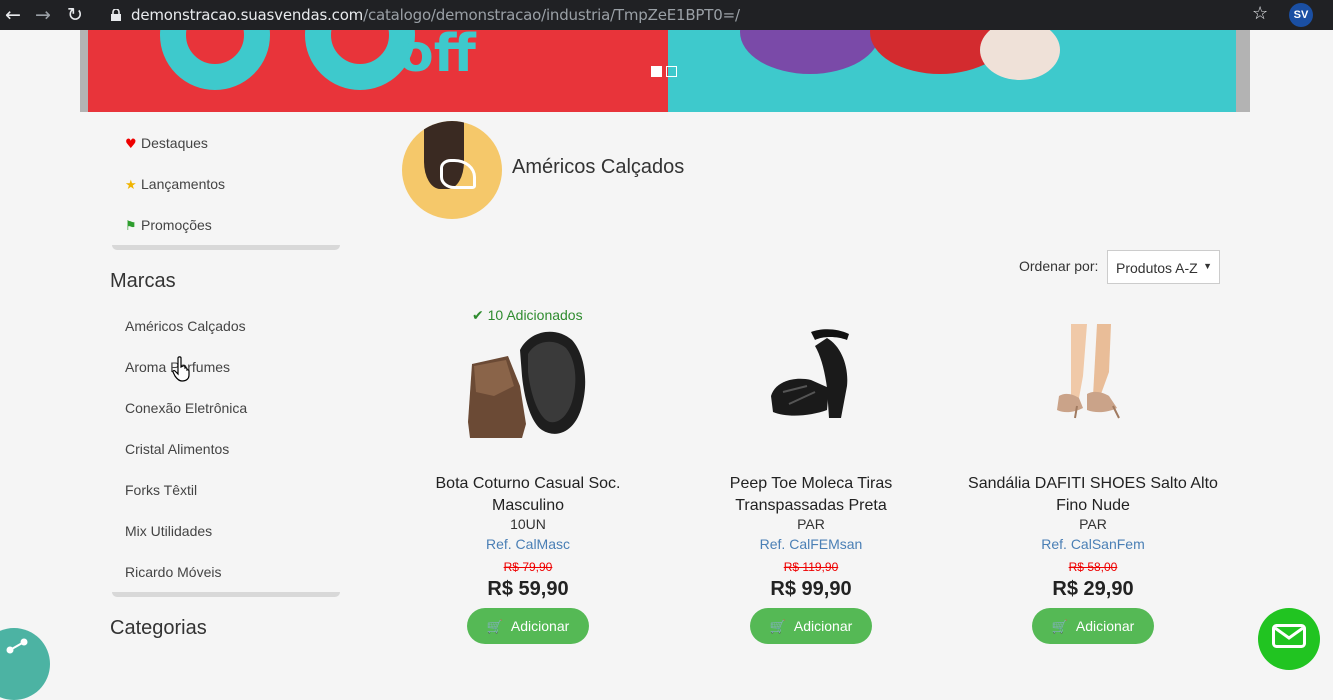  Describe the element at coordinates (158, 628) in the screenshot. I see `categories-heading: Categorias` at that location.